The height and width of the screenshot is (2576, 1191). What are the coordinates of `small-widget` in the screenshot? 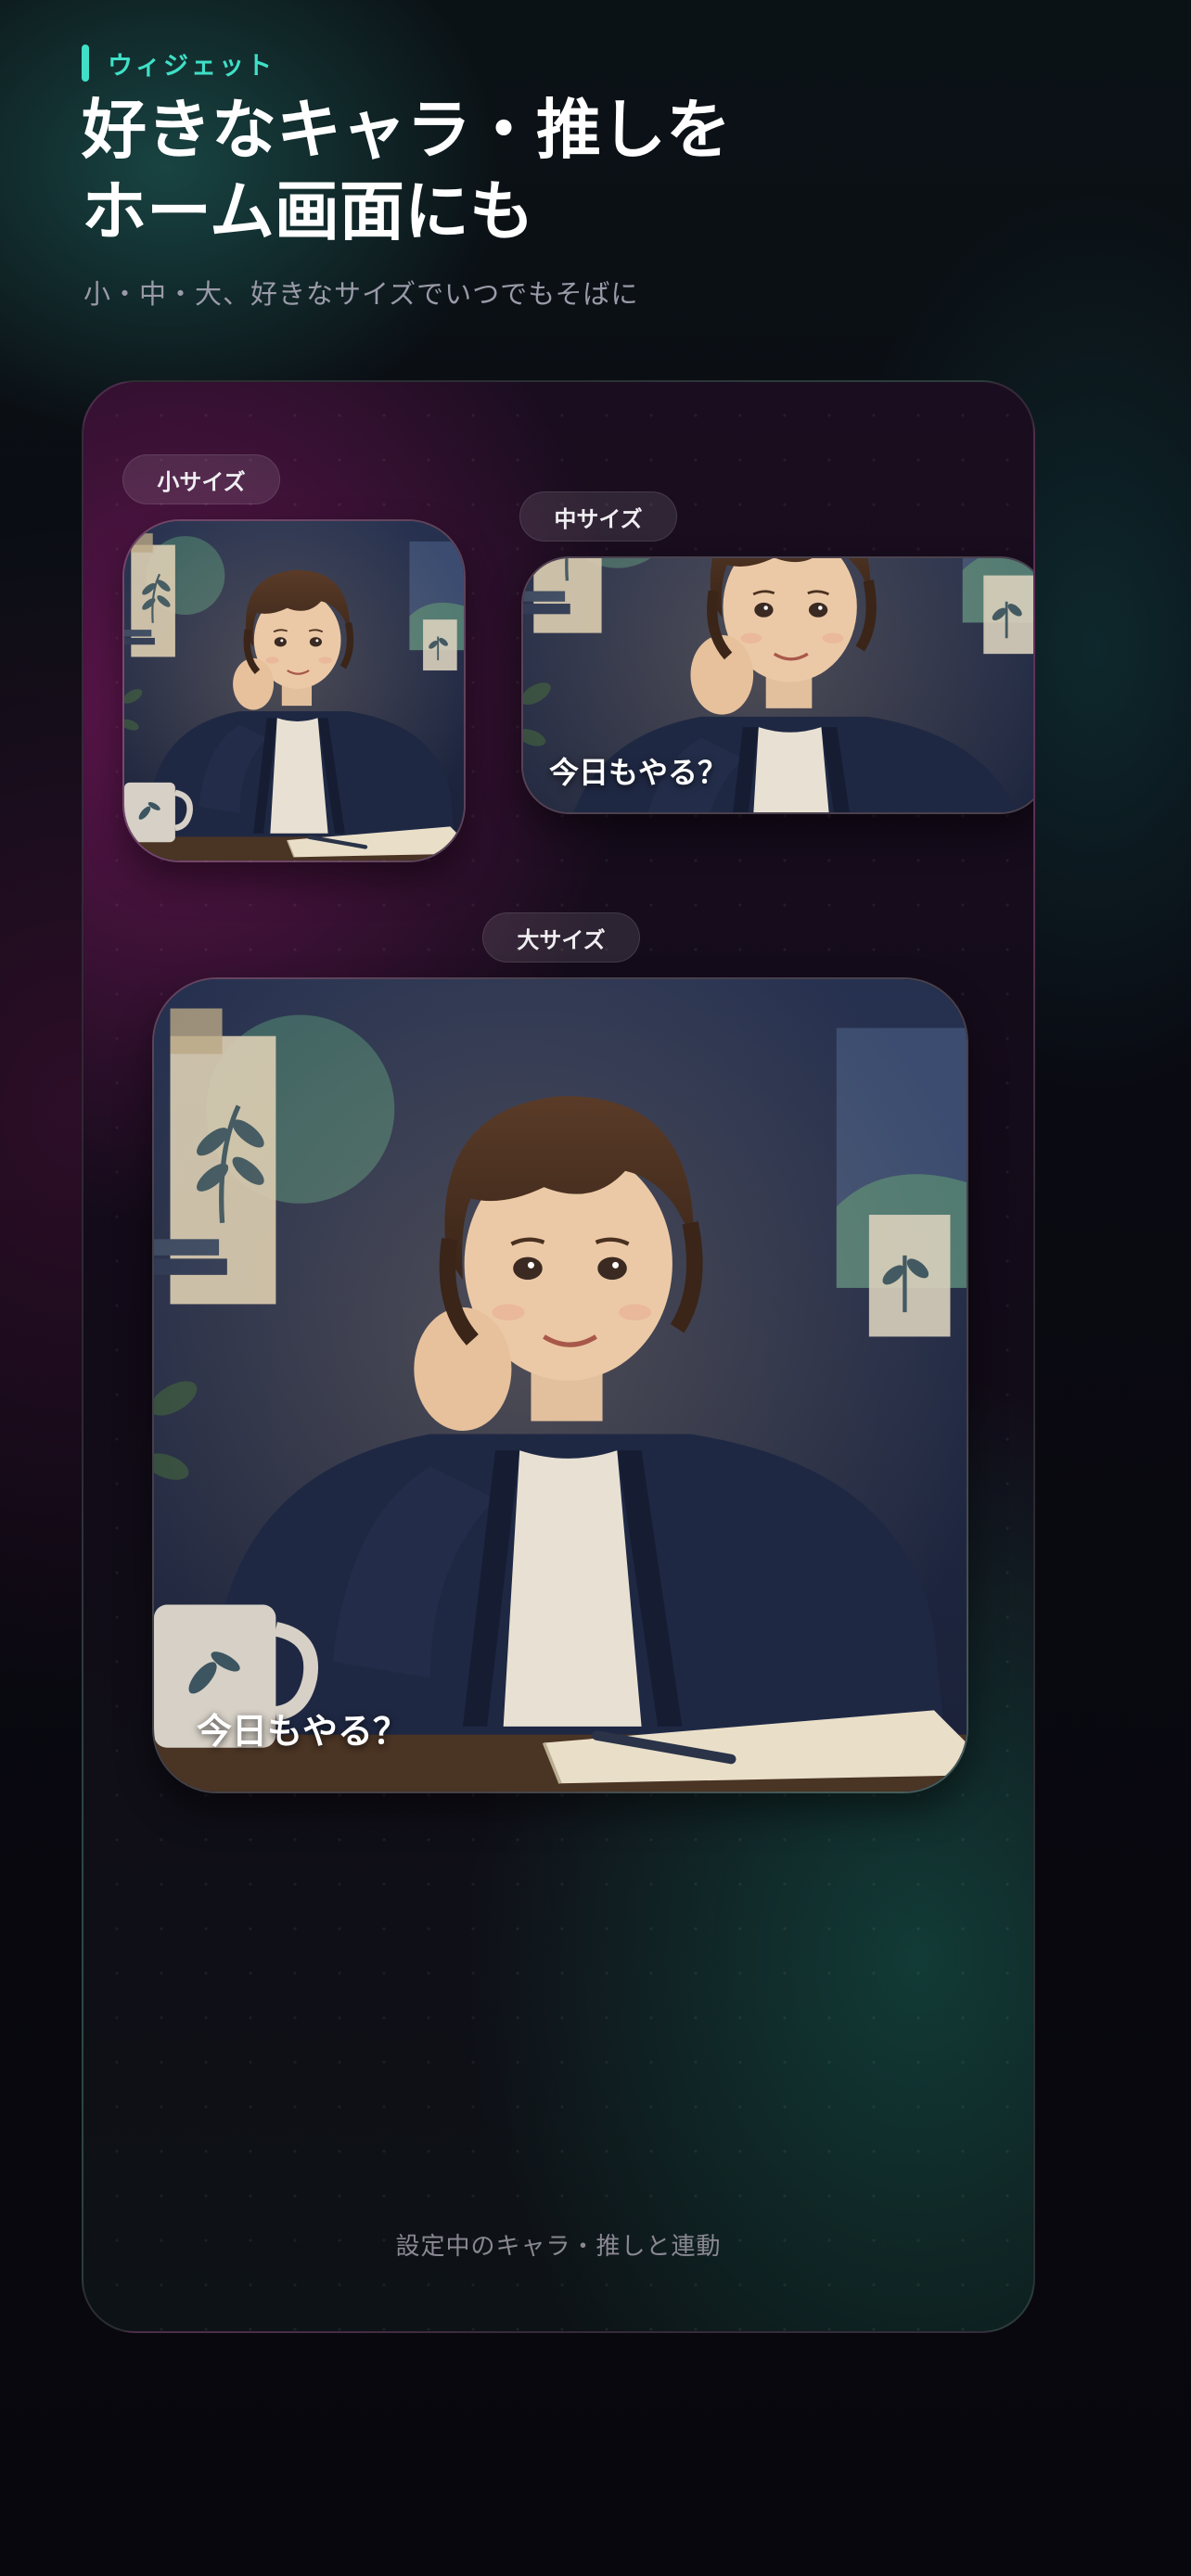 It's located at (294, 690).